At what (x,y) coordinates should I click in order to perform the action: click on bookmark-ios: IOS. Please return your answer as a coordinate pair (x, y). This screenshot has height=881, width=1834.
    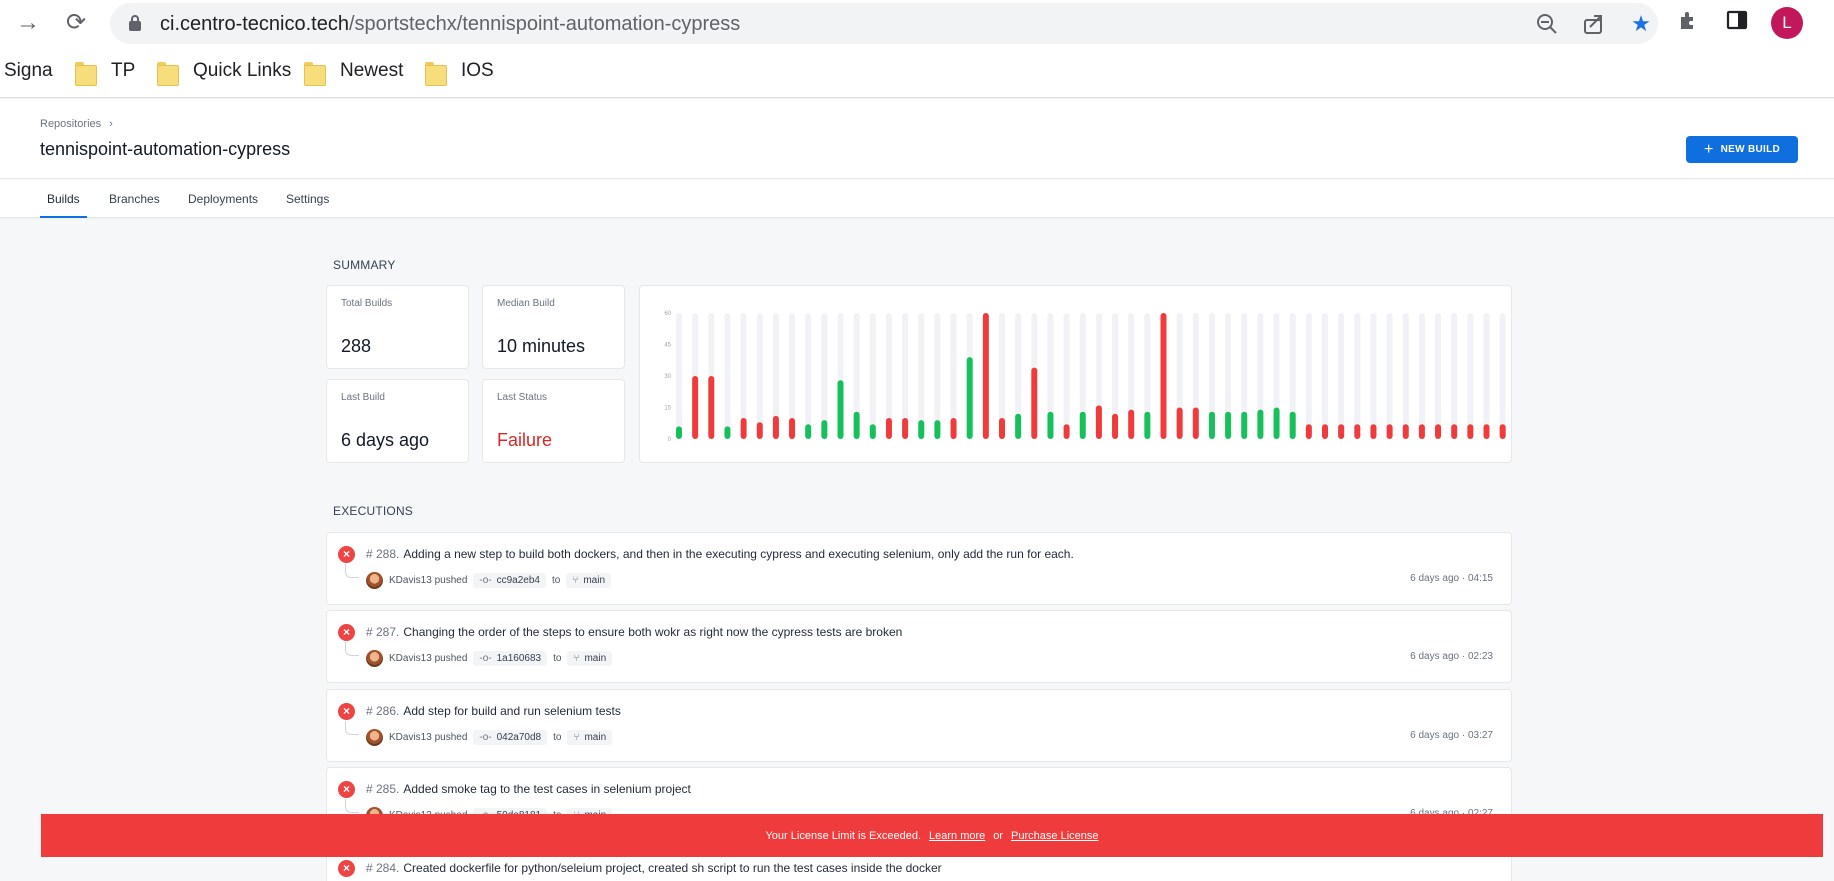
    Looking at the image, I should click on (459, 71).